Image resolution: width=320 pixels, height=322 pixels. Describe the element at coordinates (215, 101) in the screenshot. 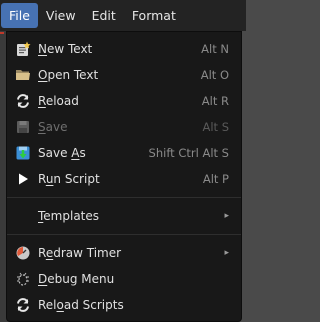

I see `reload-shortcut: Alt R` at that location.